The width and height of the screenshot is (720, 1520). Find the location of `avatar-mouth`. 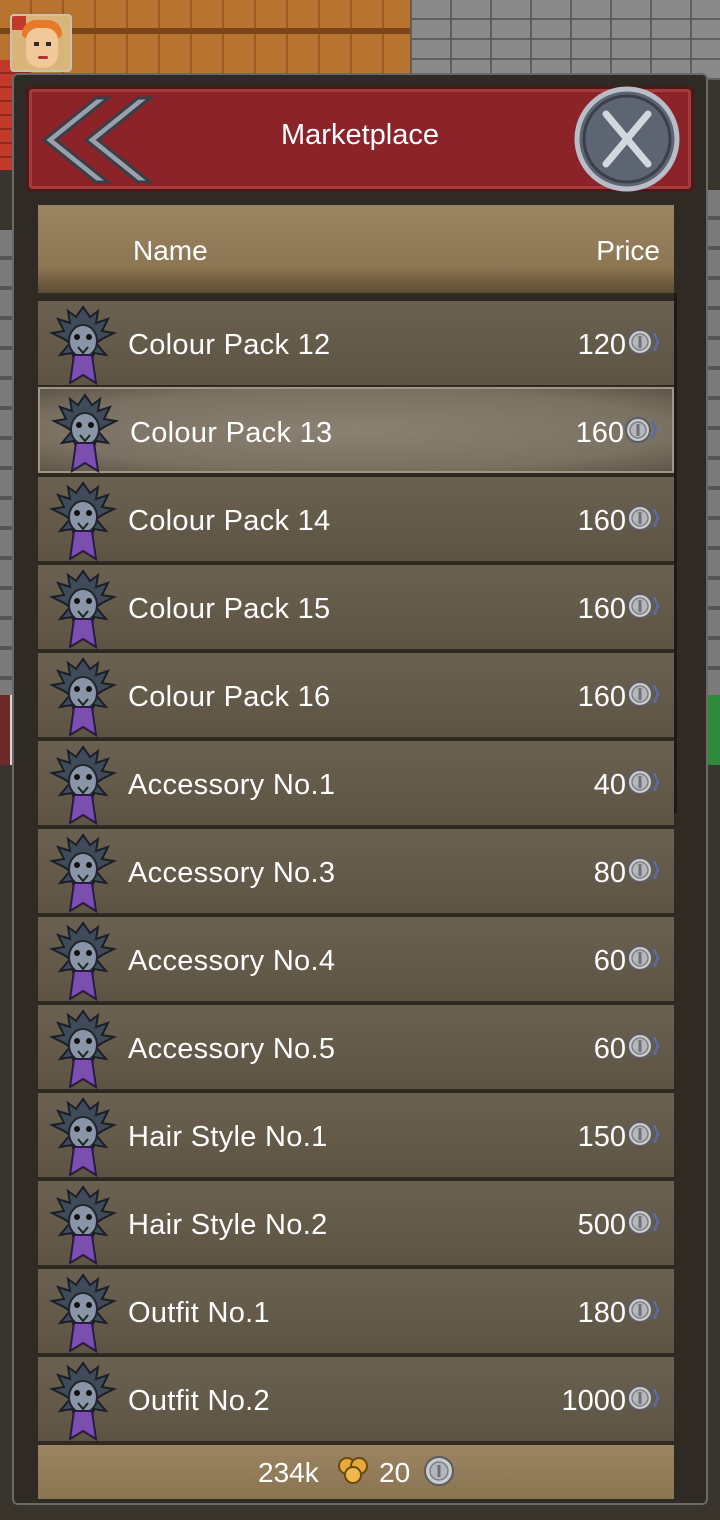

avatar-mouth is located at coordinates (43, 57).